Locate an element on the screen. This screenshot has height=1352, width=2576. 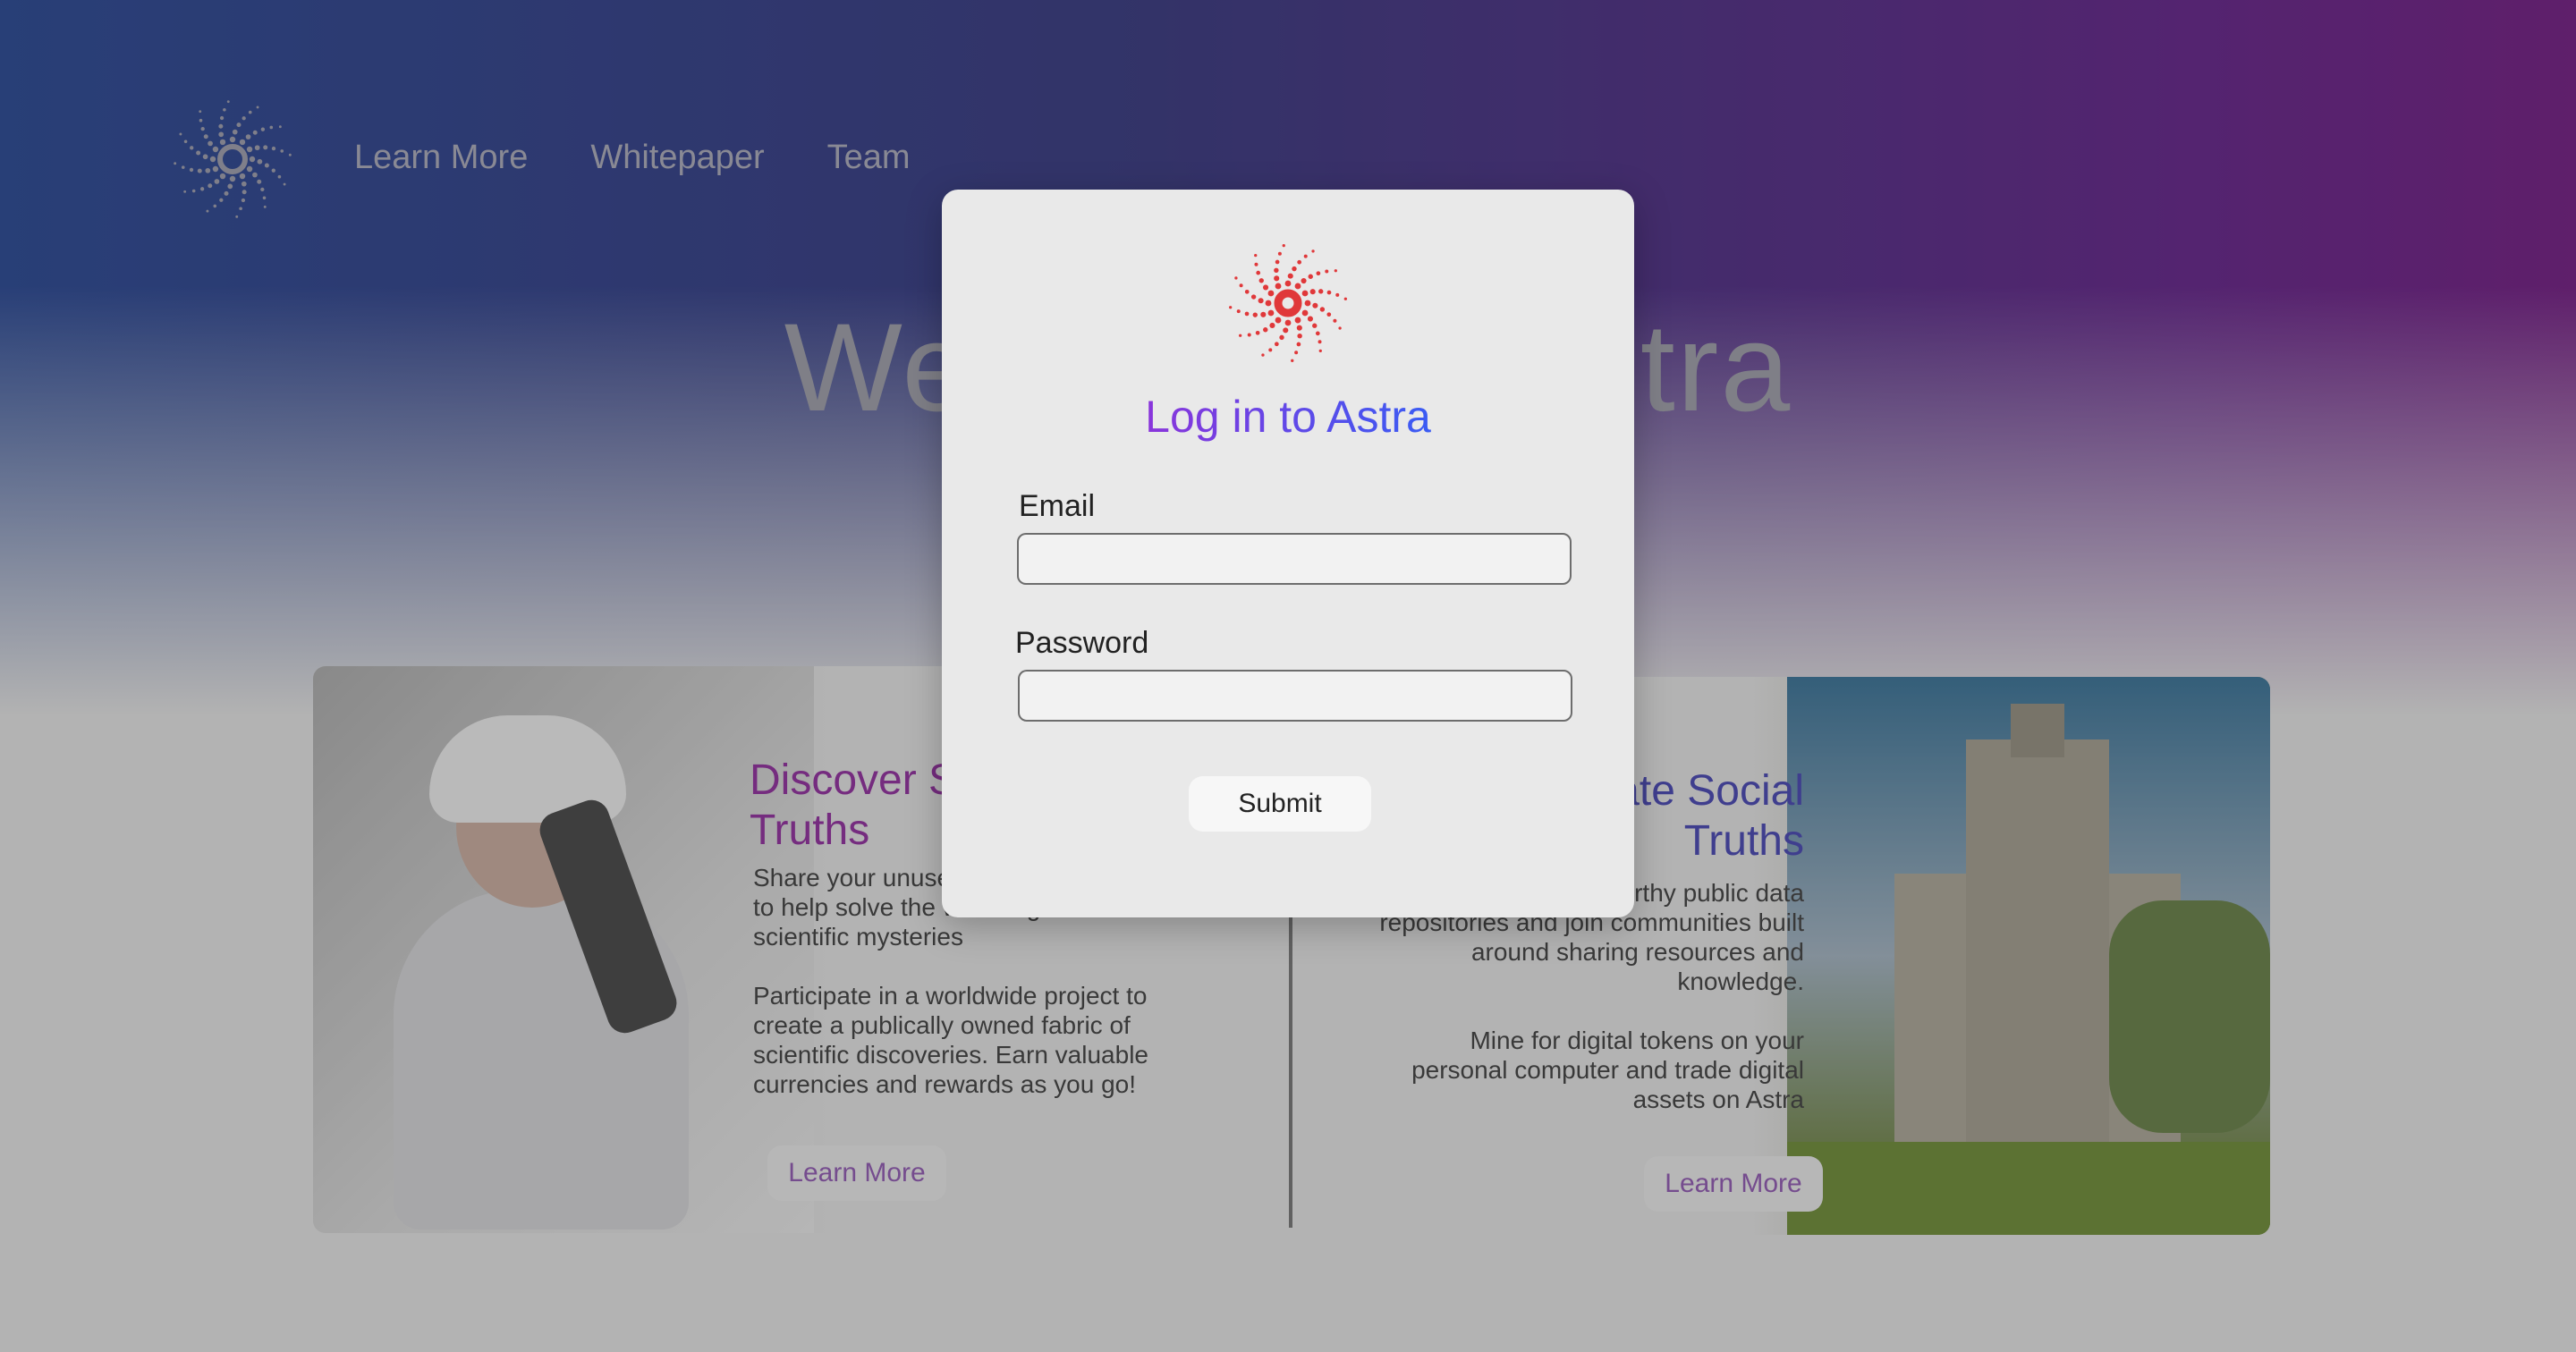
submit-button: Submit is located at coordinates (1280, 804).